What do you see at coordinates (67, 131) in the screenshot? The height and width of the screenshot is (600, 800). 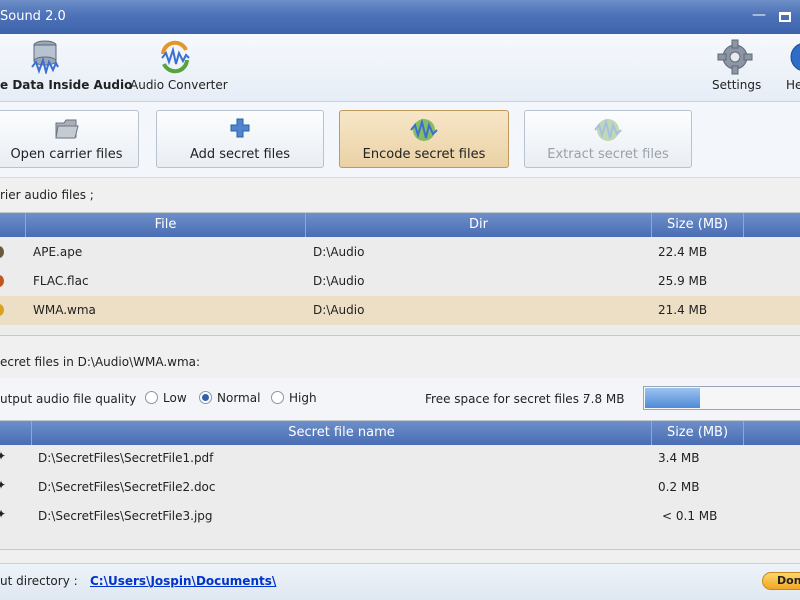 I see `folder-icon` at bounding box center [67, 131].